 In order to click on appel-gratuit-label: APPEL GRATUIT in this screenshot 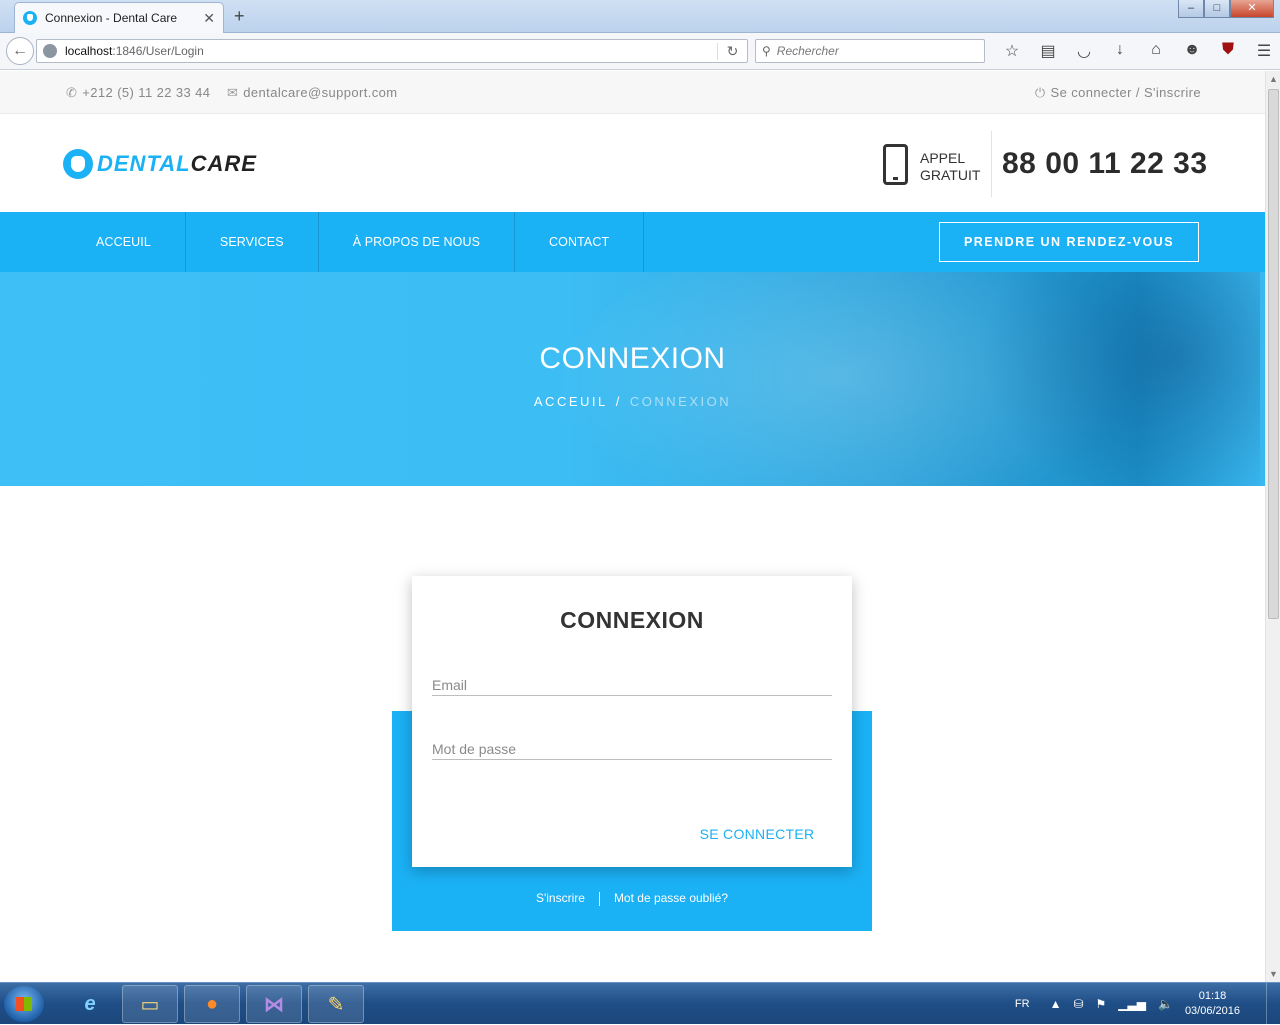, I will do `click(950, 167)`.